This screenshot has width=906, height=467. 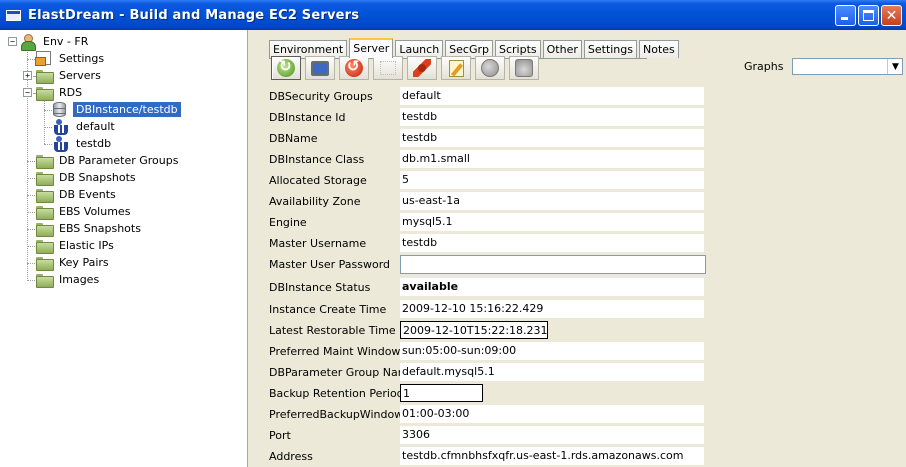 I want to click on field-db-instance-status: DBInstance Status available, so click(x=489, y=288).